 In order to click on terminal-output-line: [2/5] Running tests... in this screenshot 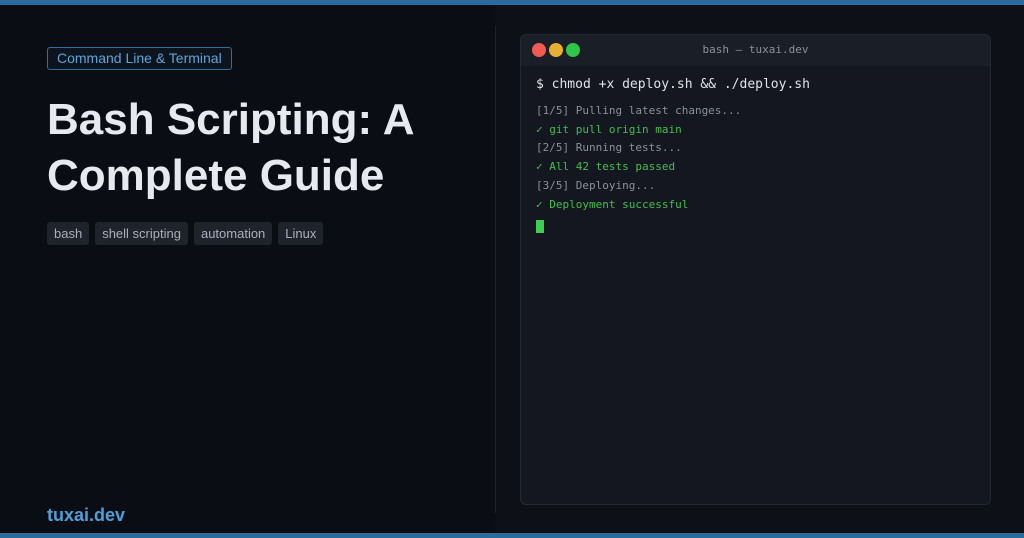, I will do `click(609, 148)`.